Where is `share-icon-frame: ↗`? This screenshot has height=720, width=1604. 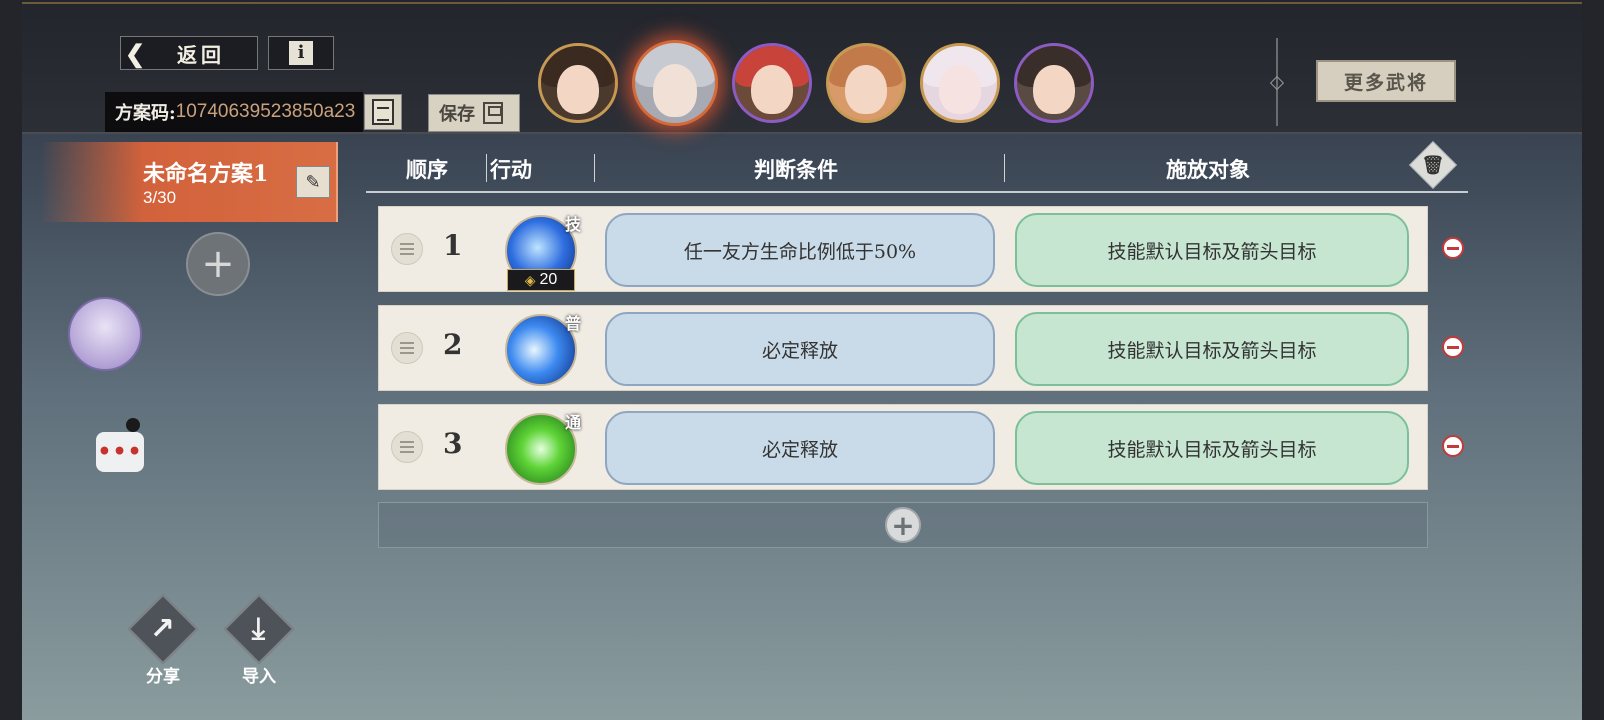 share-icon-frame: ↗ is located at coordinates (163, 629).